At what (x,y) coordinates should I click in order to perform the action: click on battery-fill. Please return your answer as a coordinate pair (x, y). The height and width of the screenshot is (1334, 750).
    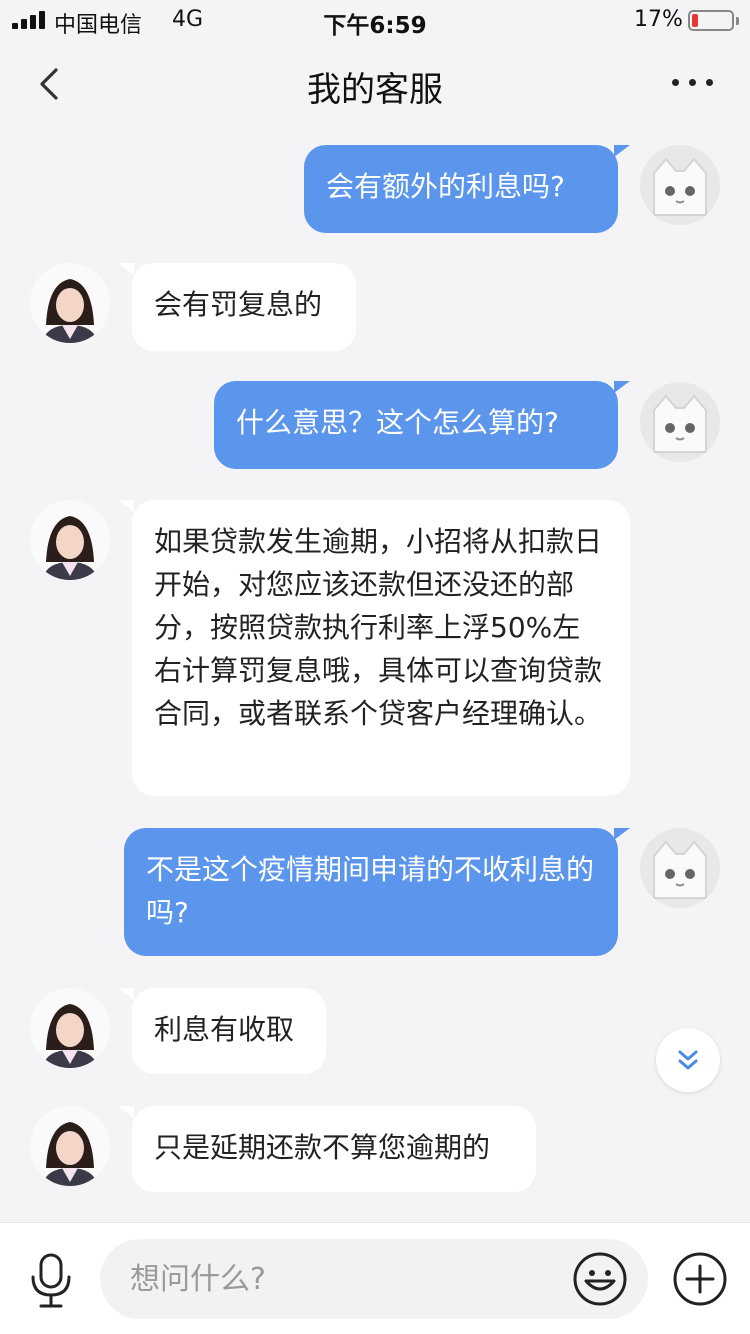
    Looking at the image, I should click on (695, 20).